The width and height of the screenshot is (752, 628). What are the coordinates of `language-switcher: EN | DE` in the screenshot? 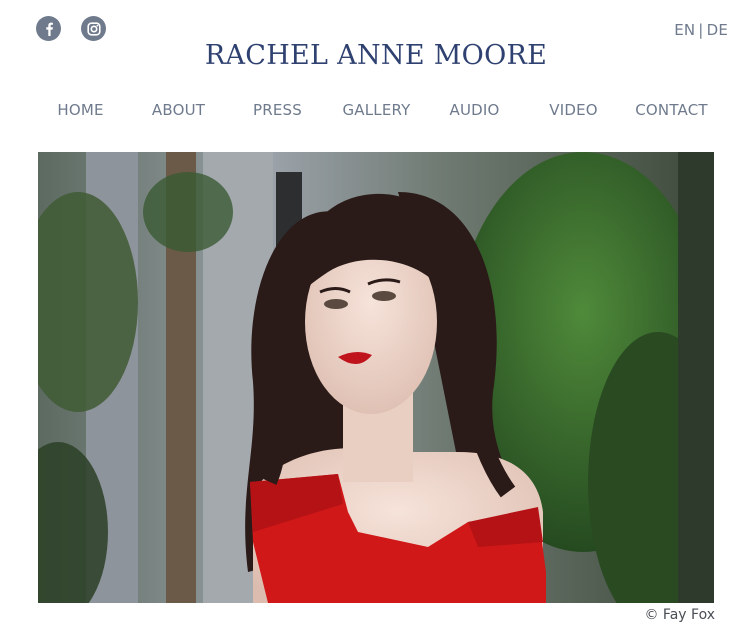 It's located at (701, 30).